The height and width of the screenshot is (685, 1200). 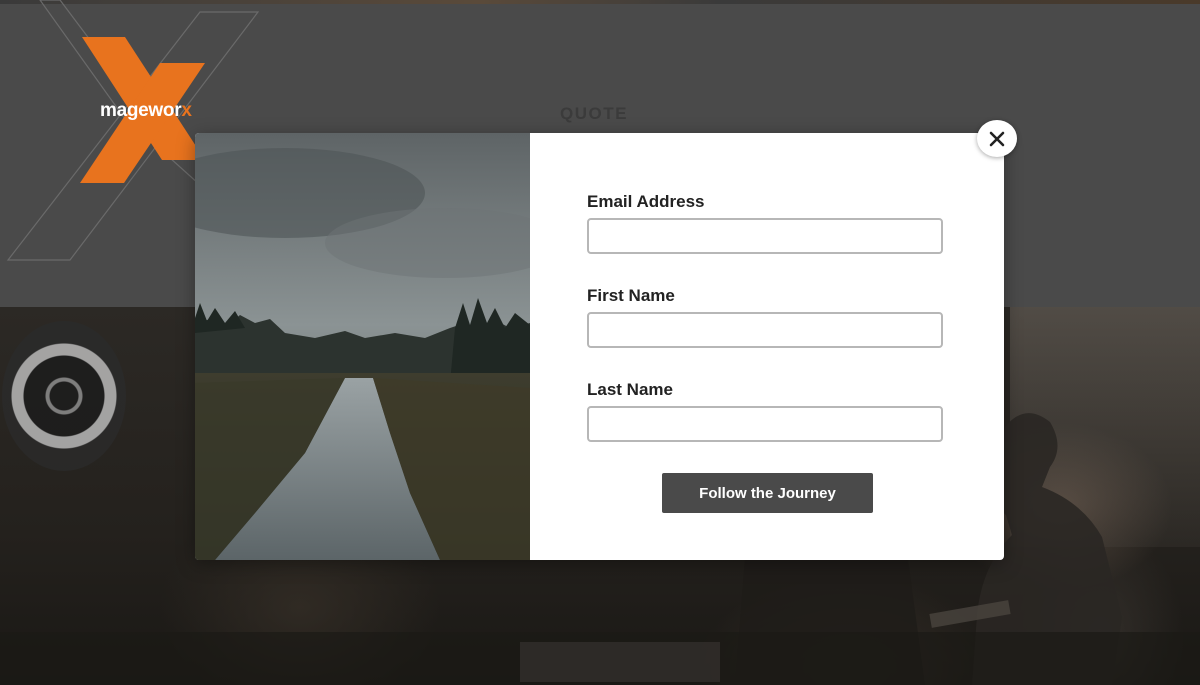 What do you see at coordinates (765, 330) in the screenshot?
I see `first-name-field` at bounding box center [765, 330].